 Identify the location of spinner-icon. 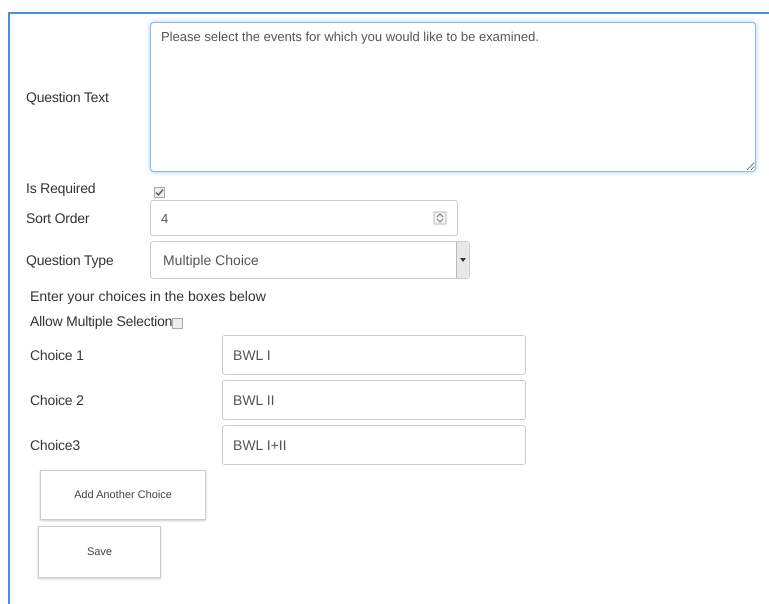
(440, 218).